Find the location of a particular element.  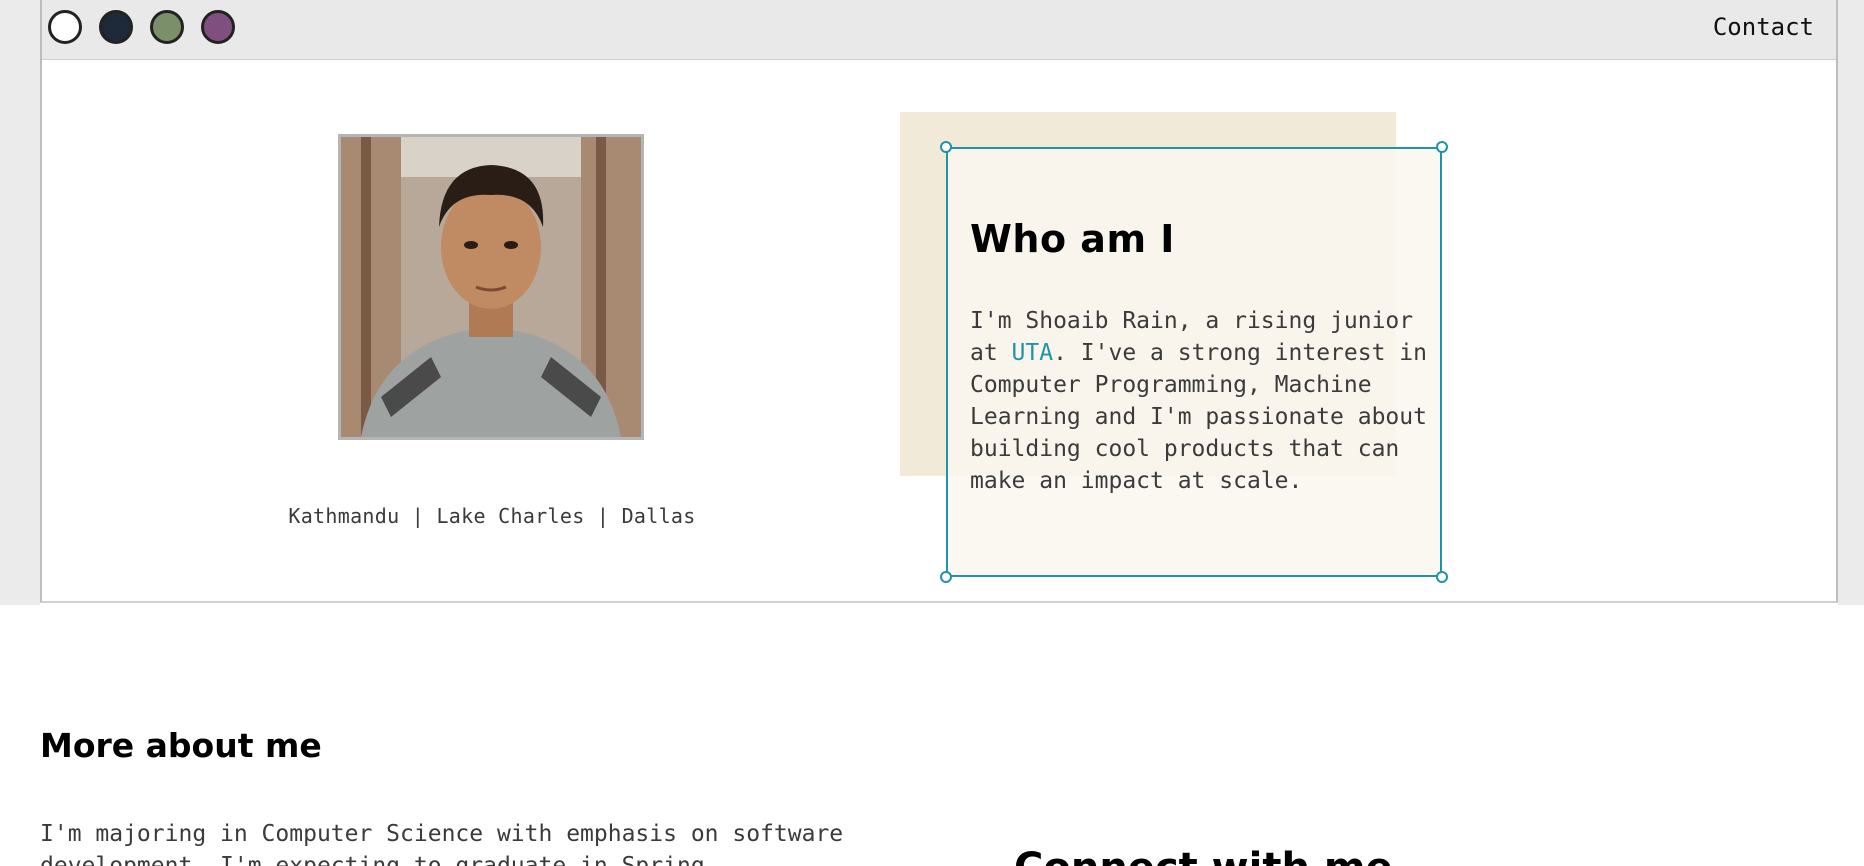

resize-handle-top-right is located at coordinates (1442, 147).